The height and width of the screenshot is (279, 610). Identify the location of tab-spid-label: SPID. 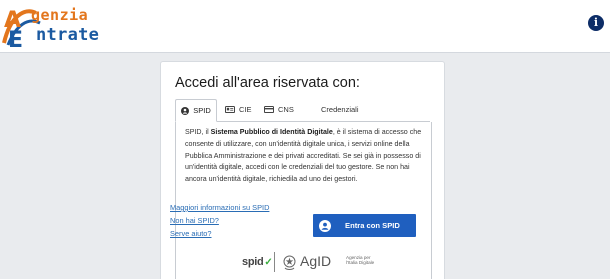
(202, 110).